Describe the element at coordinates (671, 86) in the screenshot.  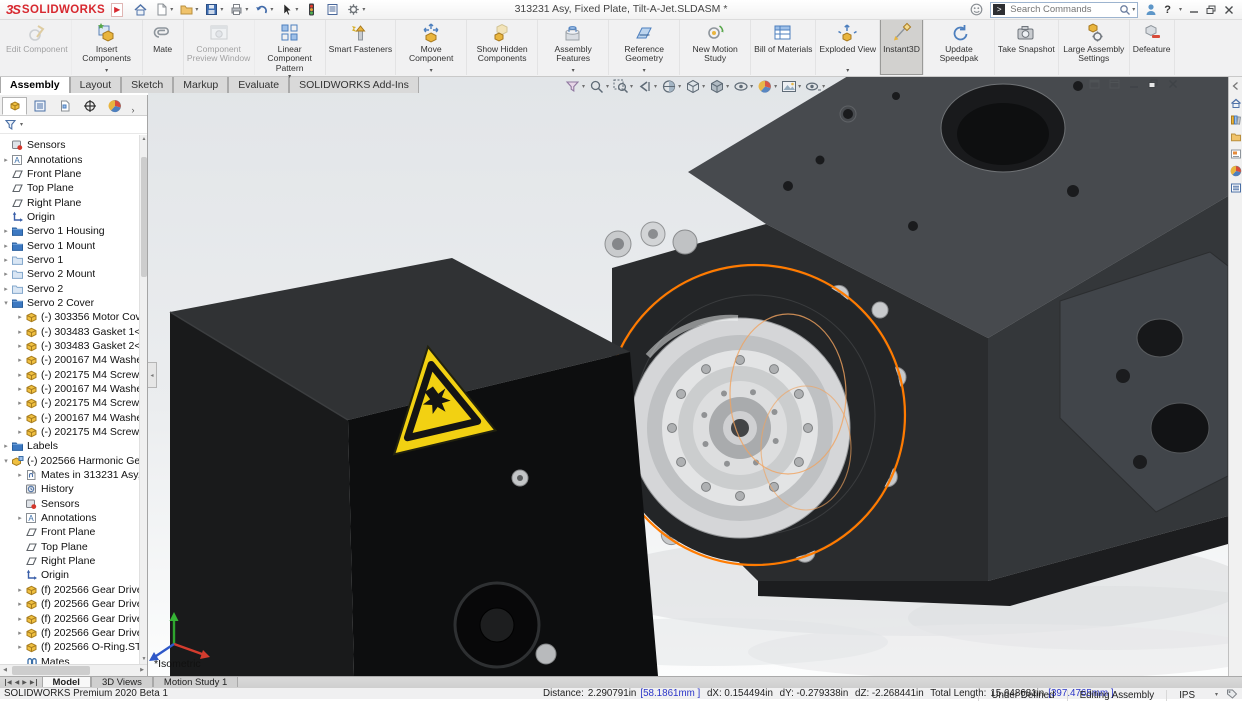
I see `section-view-icon: ▾` at that location.